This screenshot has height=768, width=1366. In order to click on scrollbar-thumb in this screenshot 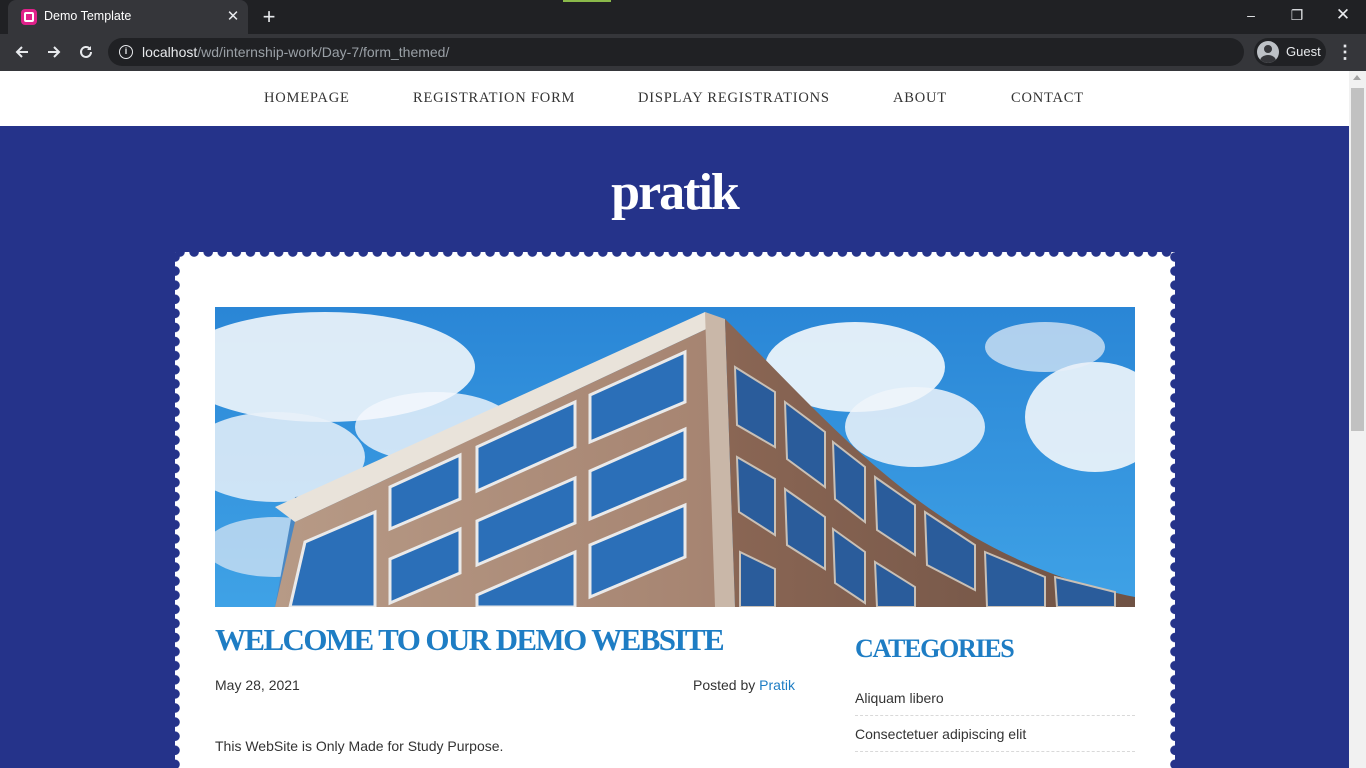, I will do `click(1357, 259)`.